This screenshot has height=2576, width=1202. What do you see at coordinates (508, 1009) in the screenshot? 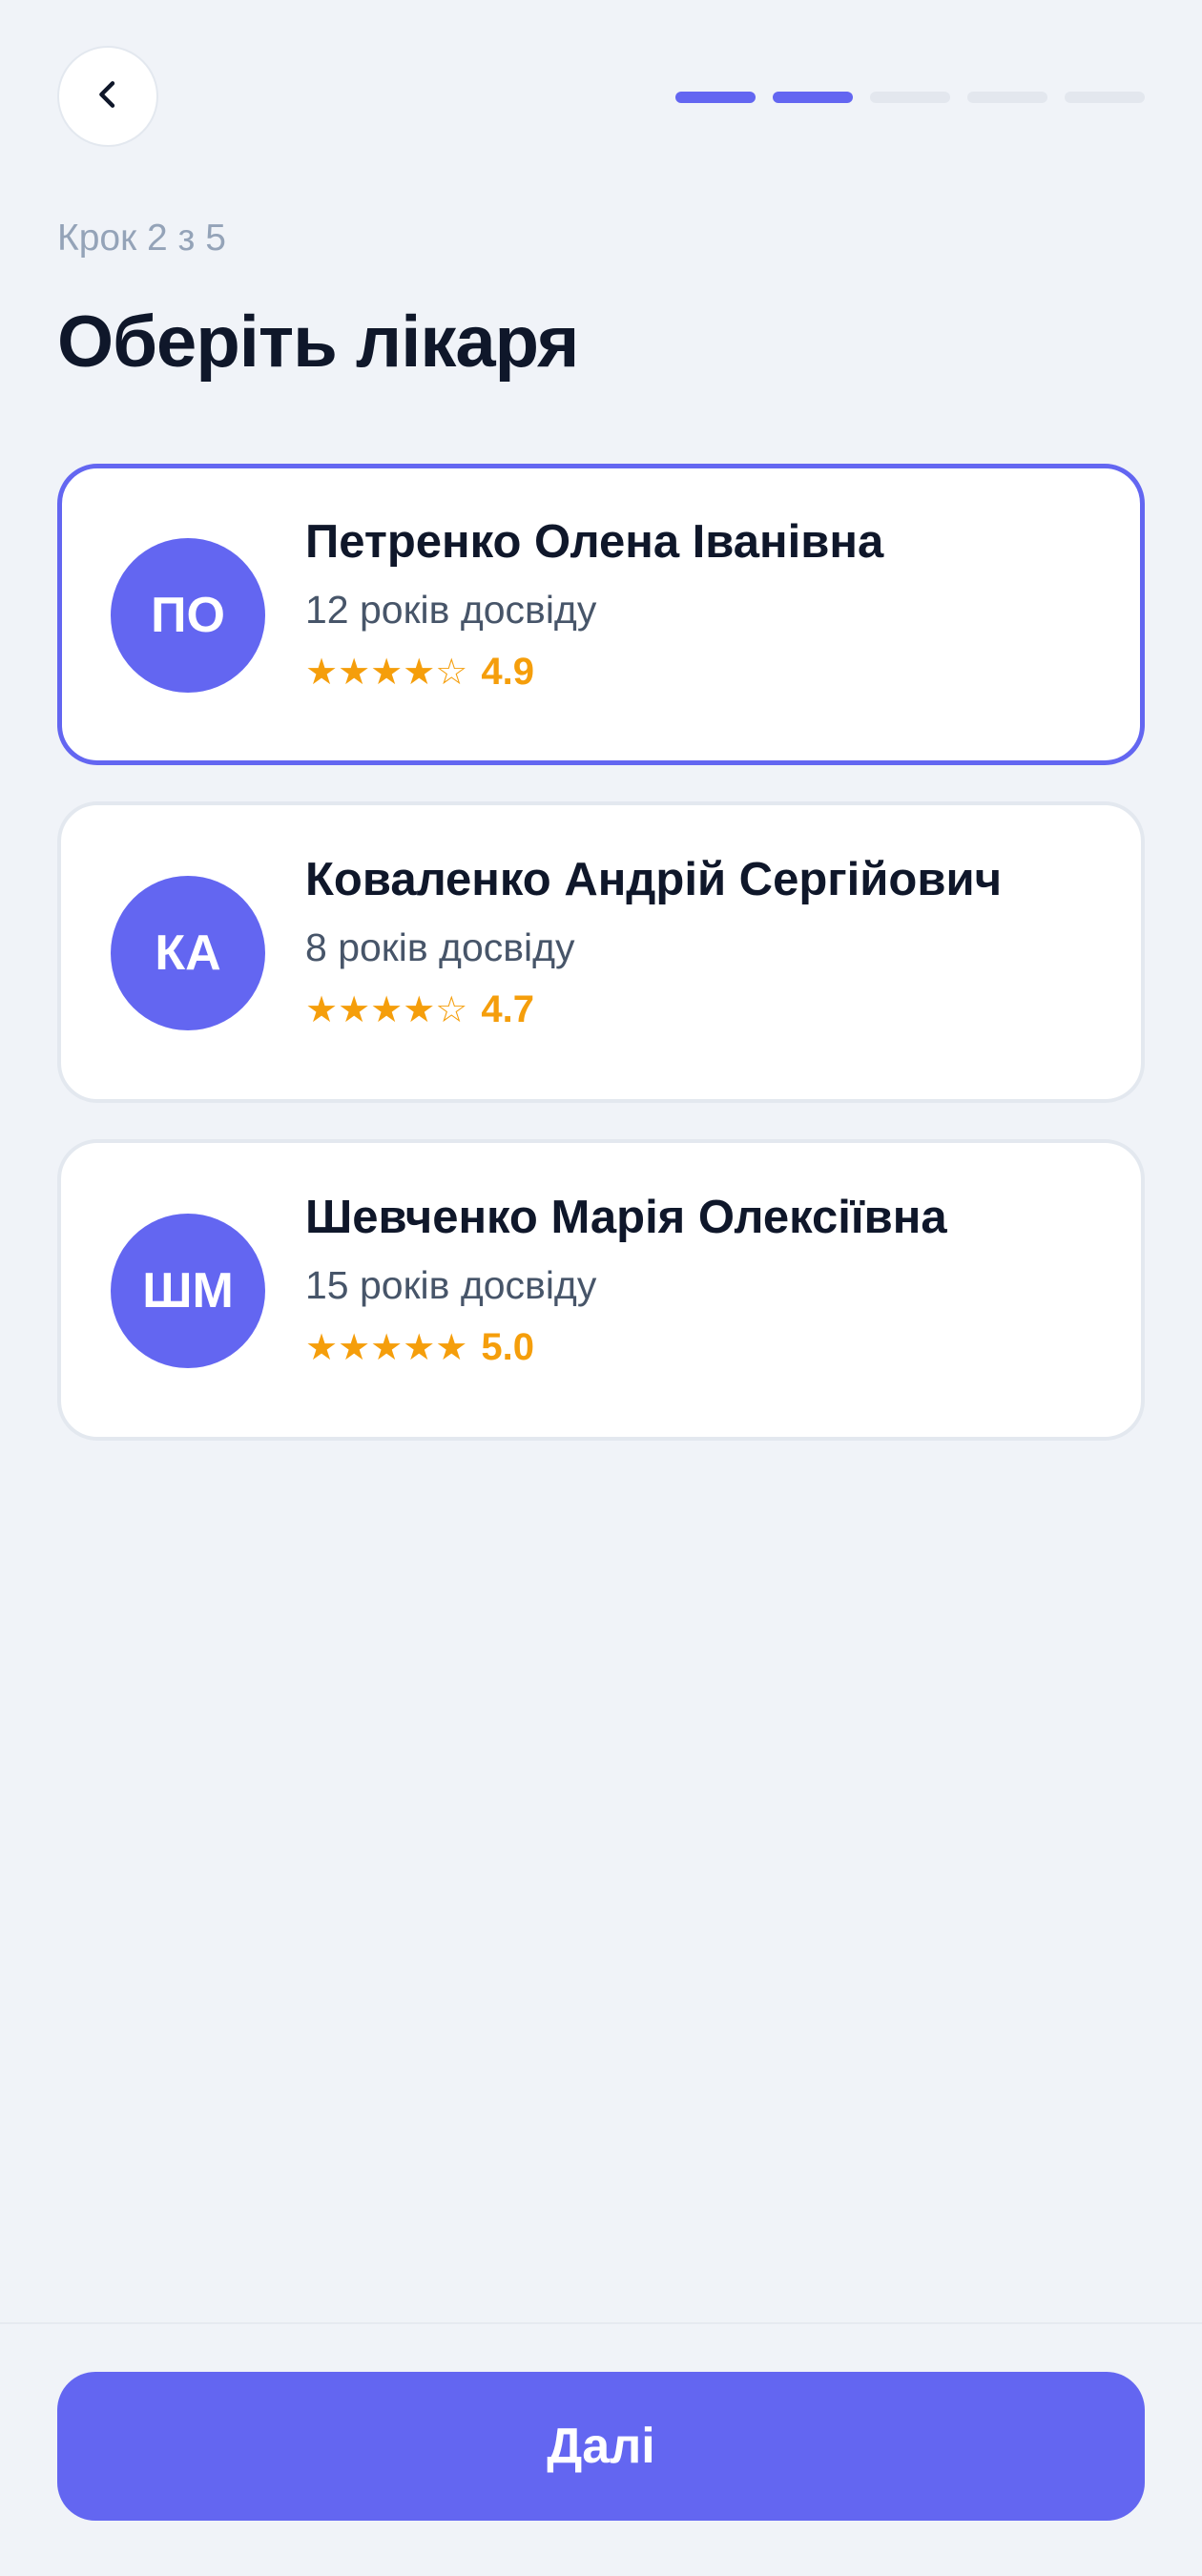
I see `rating-value: 4.7` at bounding box center [508, 1009].